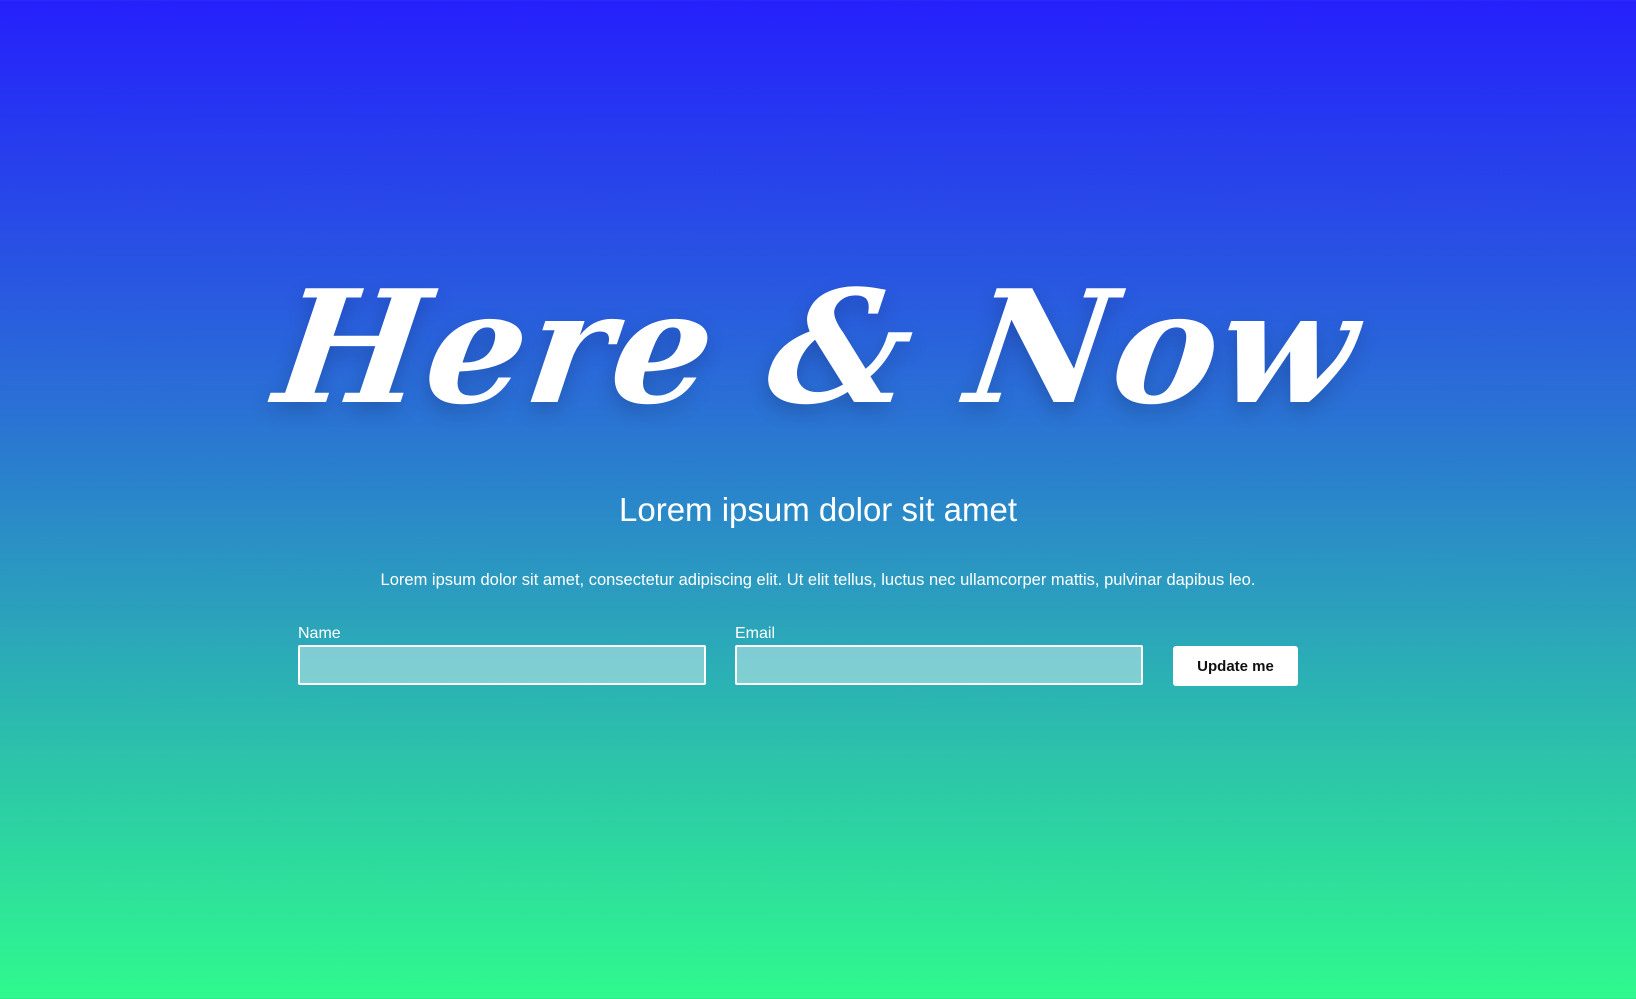 The image size is (1636, 999). What do you see at coordinates (755, 633) in the screenshot?
I see `email-label: Email` at bounding box center [755, 633].